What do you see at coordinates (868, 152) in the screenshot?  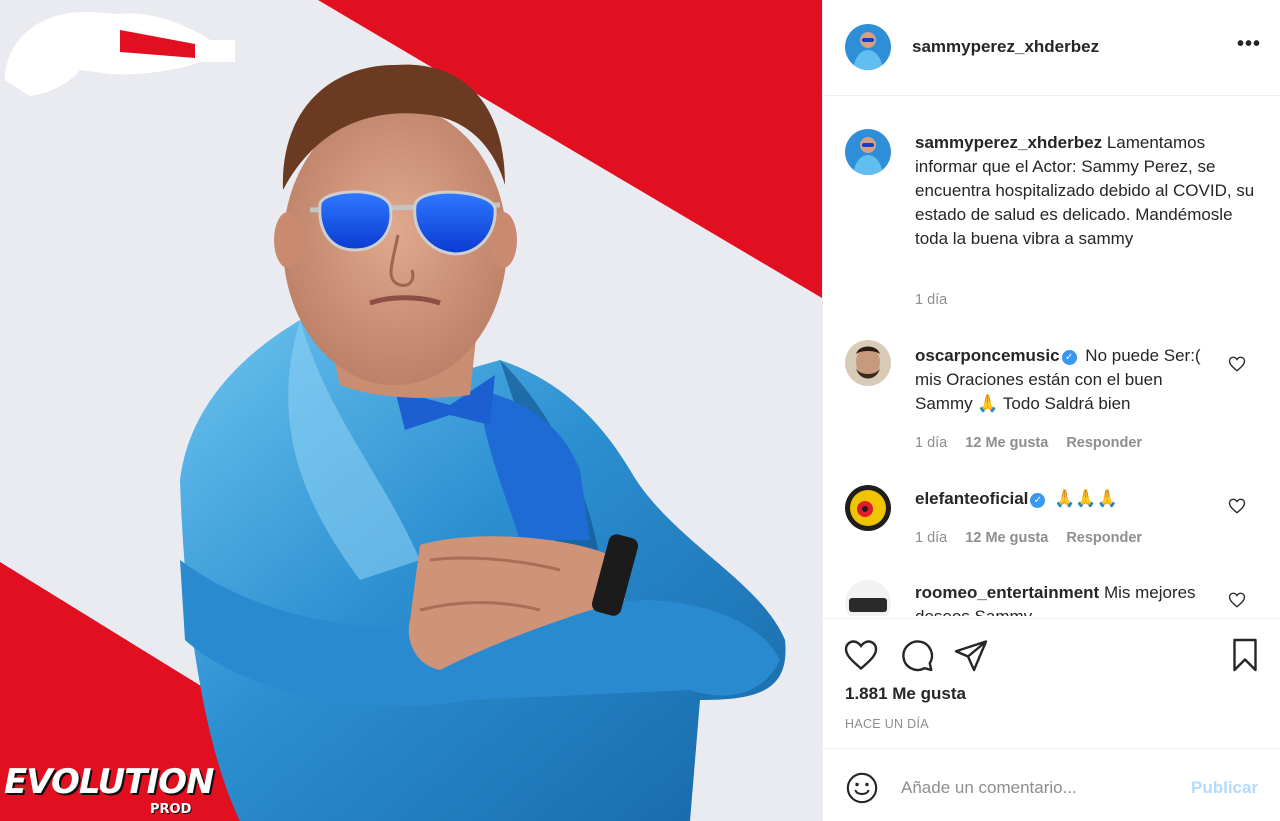 I see `caption-avatar` at bounding box center [868, 152].